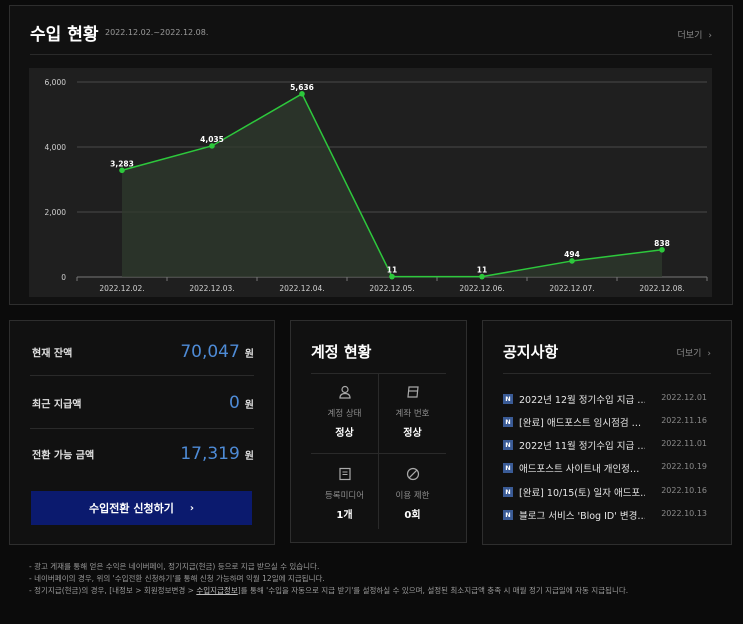 Image resolution: width=743 pixels, height=624 pixels. Describe the element at coordinates (113, 590) in the screenshot. I see `footnote-text: - 정기지급(현금)의 경우, [내정보 > 회원정보변경 >` at that location.